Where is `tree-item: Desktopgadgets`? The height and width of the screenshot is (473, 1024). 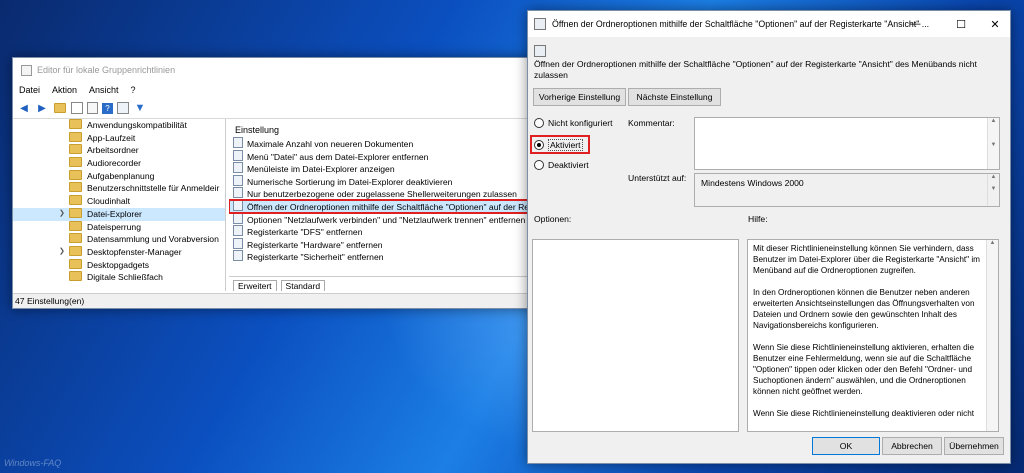
tree-item: Desktopgadgets is located at coordinates (119, 265).